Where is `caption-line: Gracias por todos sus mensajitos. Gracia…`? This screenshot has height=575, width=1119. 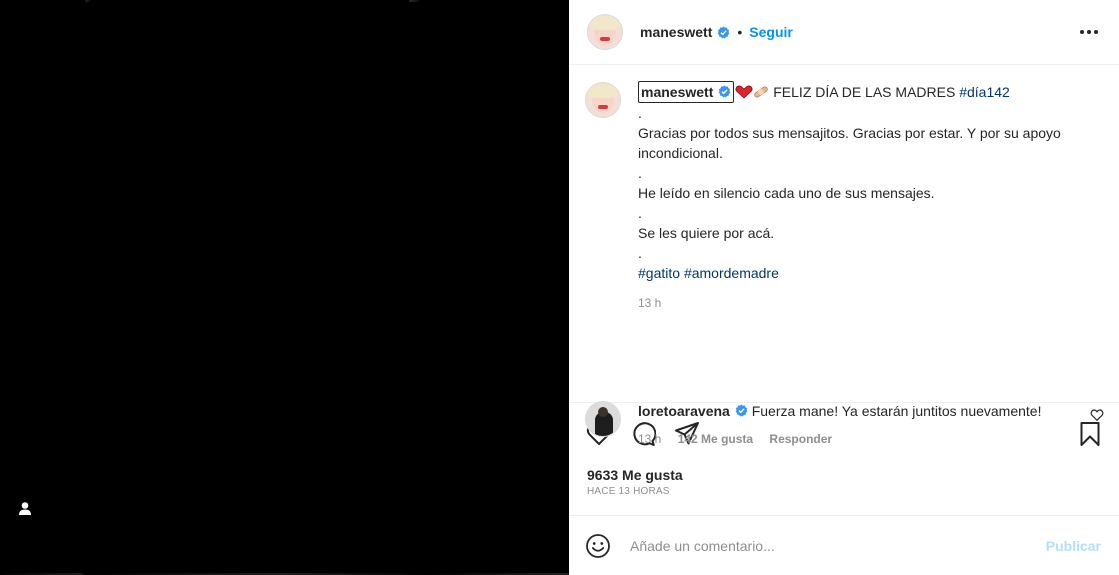 caption-line: Gracias por todos sus mensajitos. Gracia… is located at coordinates (849, 143).